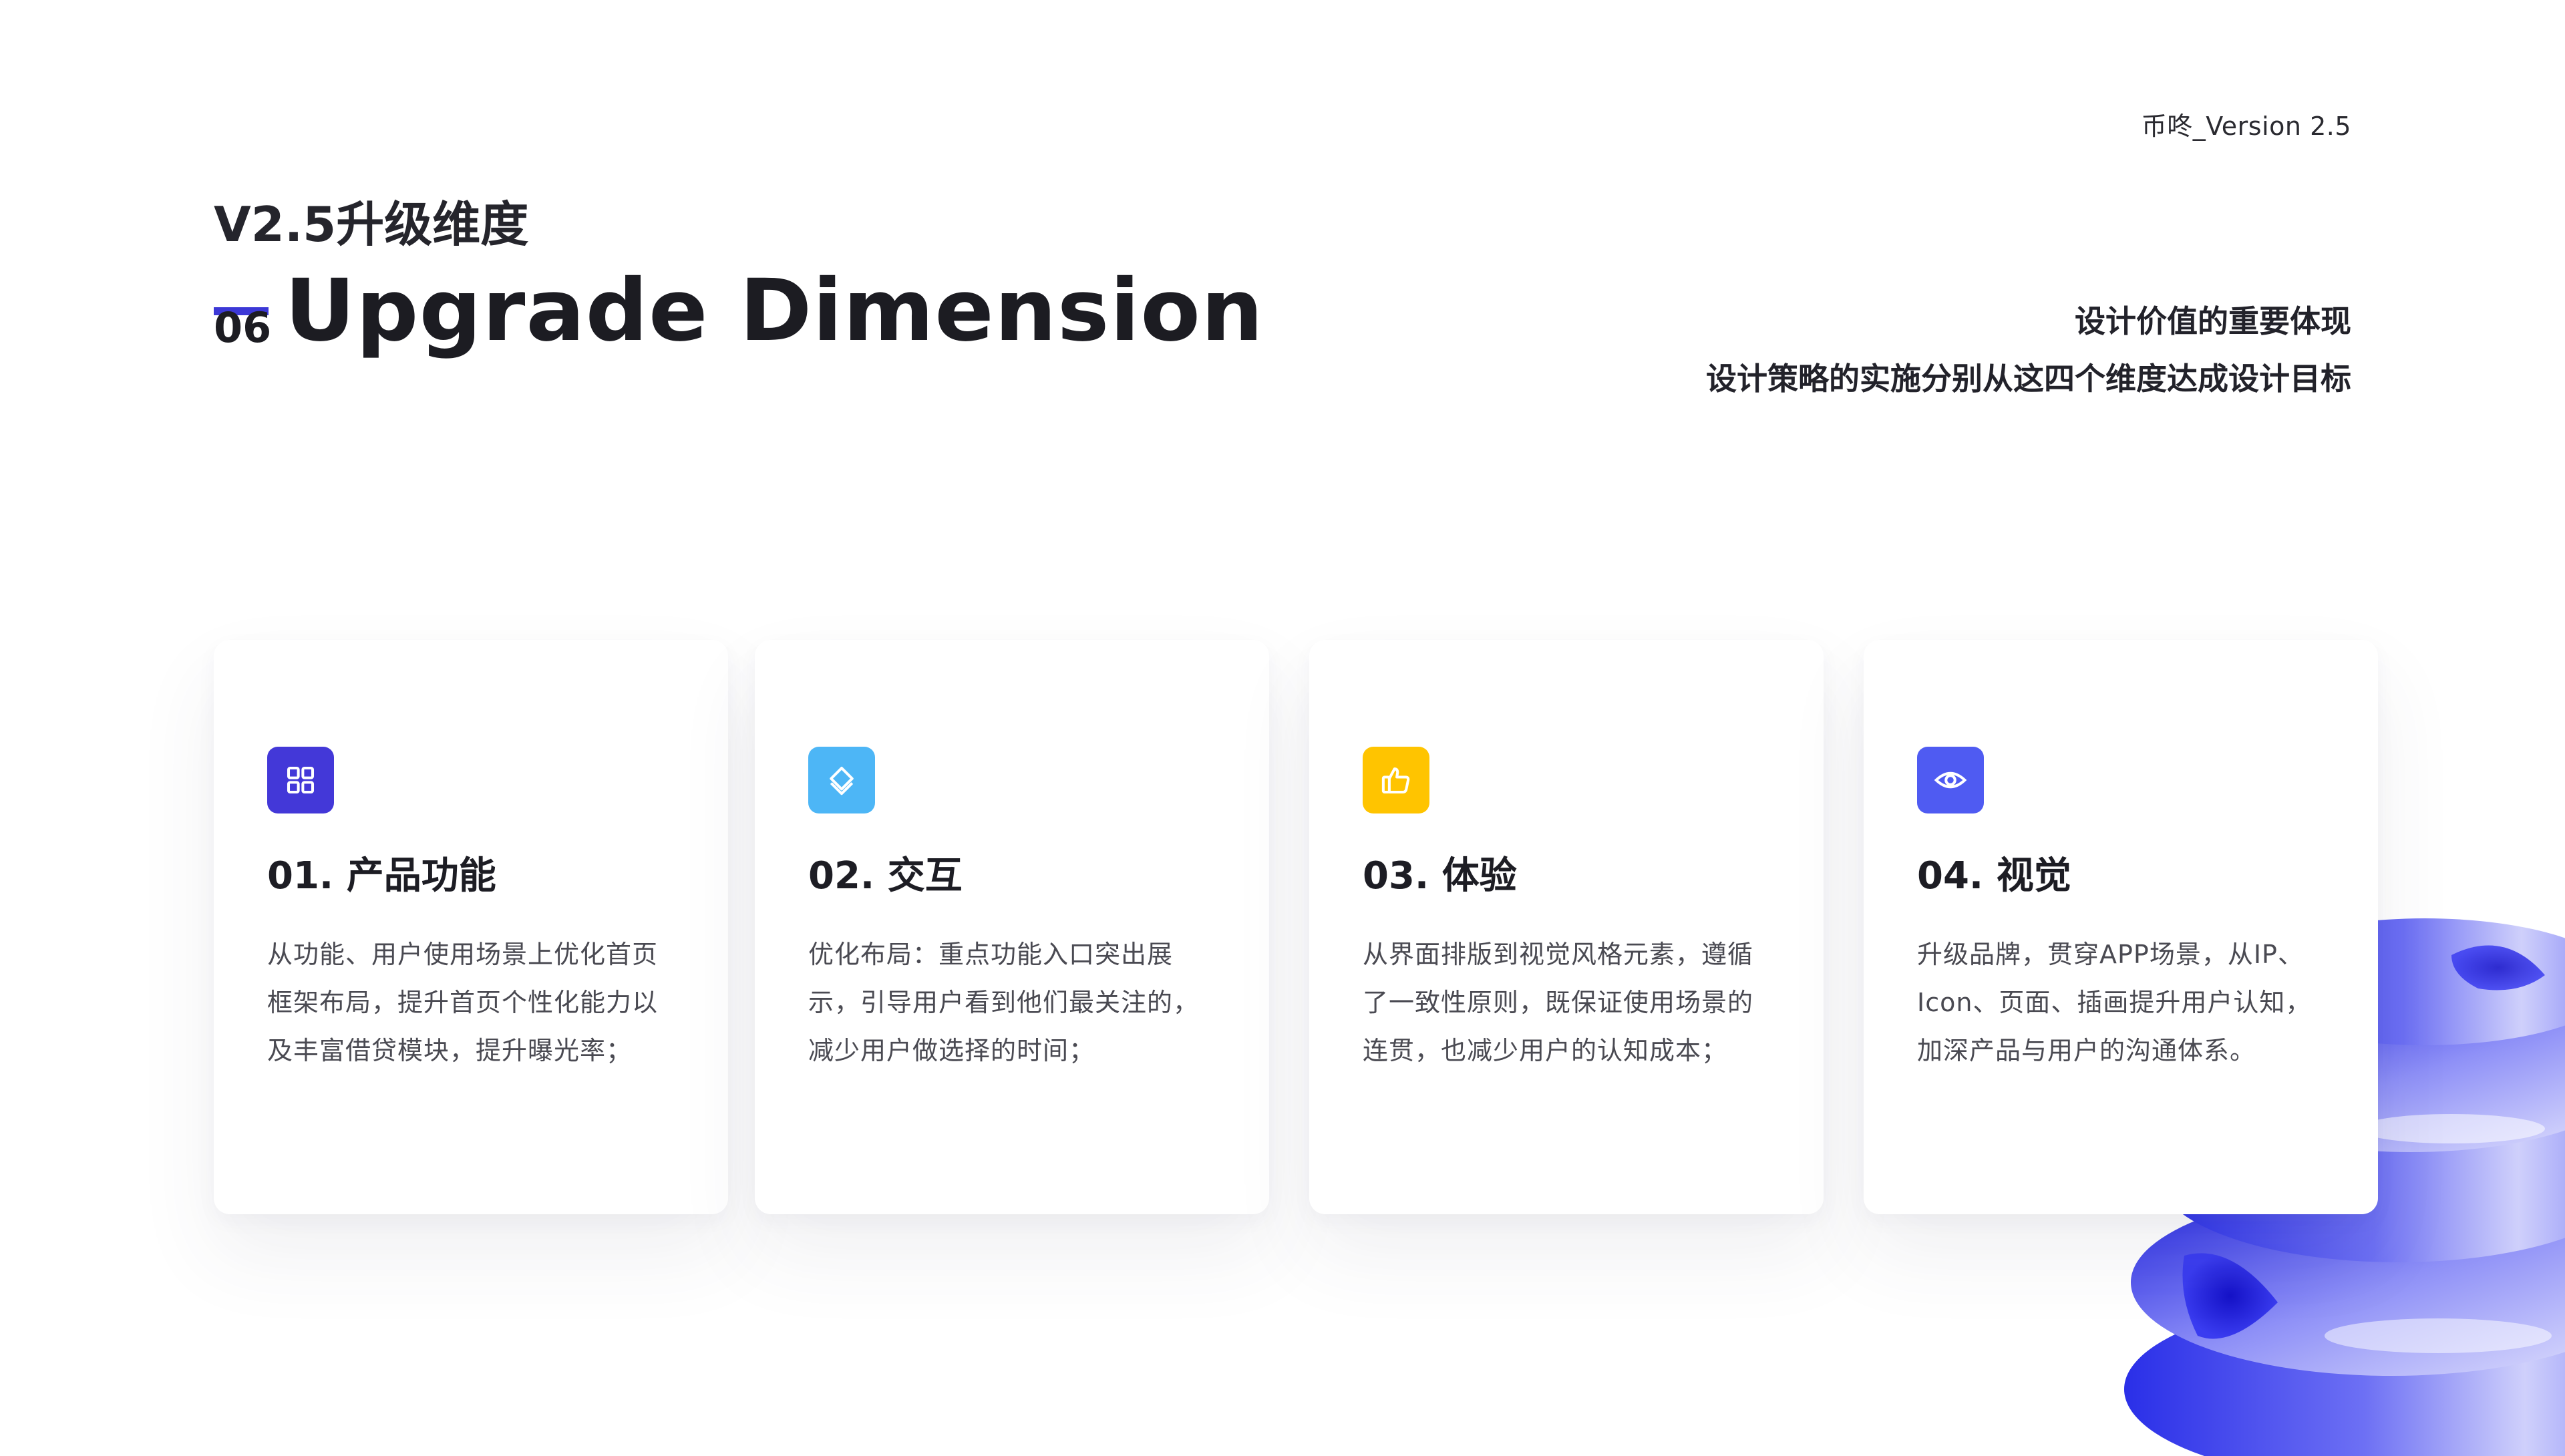 This screenshot has width=2565, height=1456. What do you see at coordinates (1994, 876) in the screenshot?
I see `card-title: 04. 视觉` at bounding box center [1994, 876].